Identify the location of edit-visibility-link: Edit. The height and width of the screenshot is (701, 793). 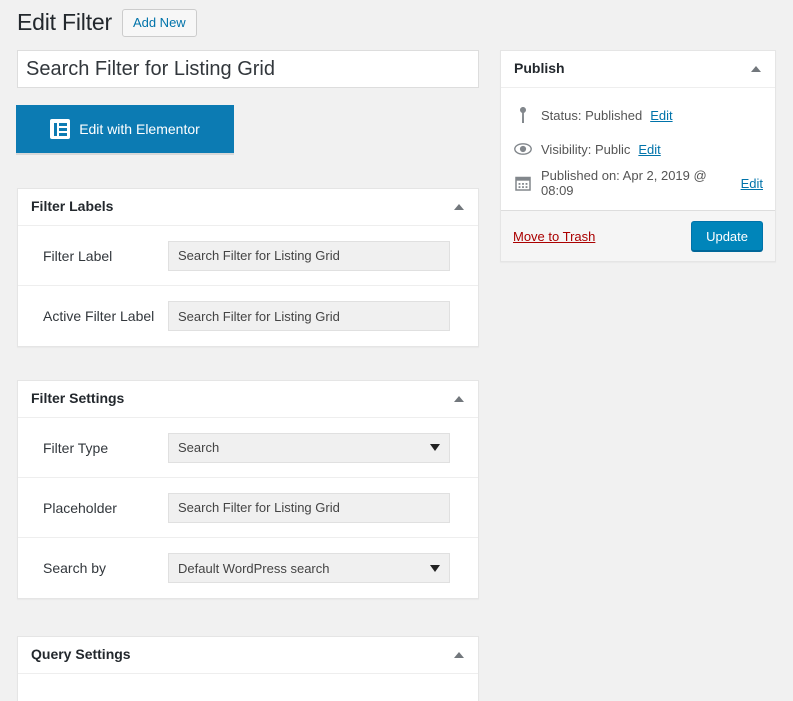
(649, 149).